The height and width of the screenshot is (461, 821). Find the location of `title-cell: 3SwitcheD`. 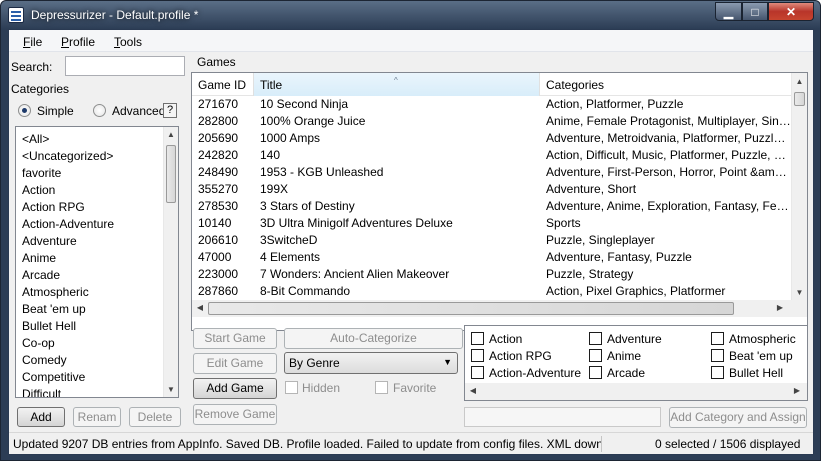

title-cell: 3SwitcheD is located at coordinates (289, 240).